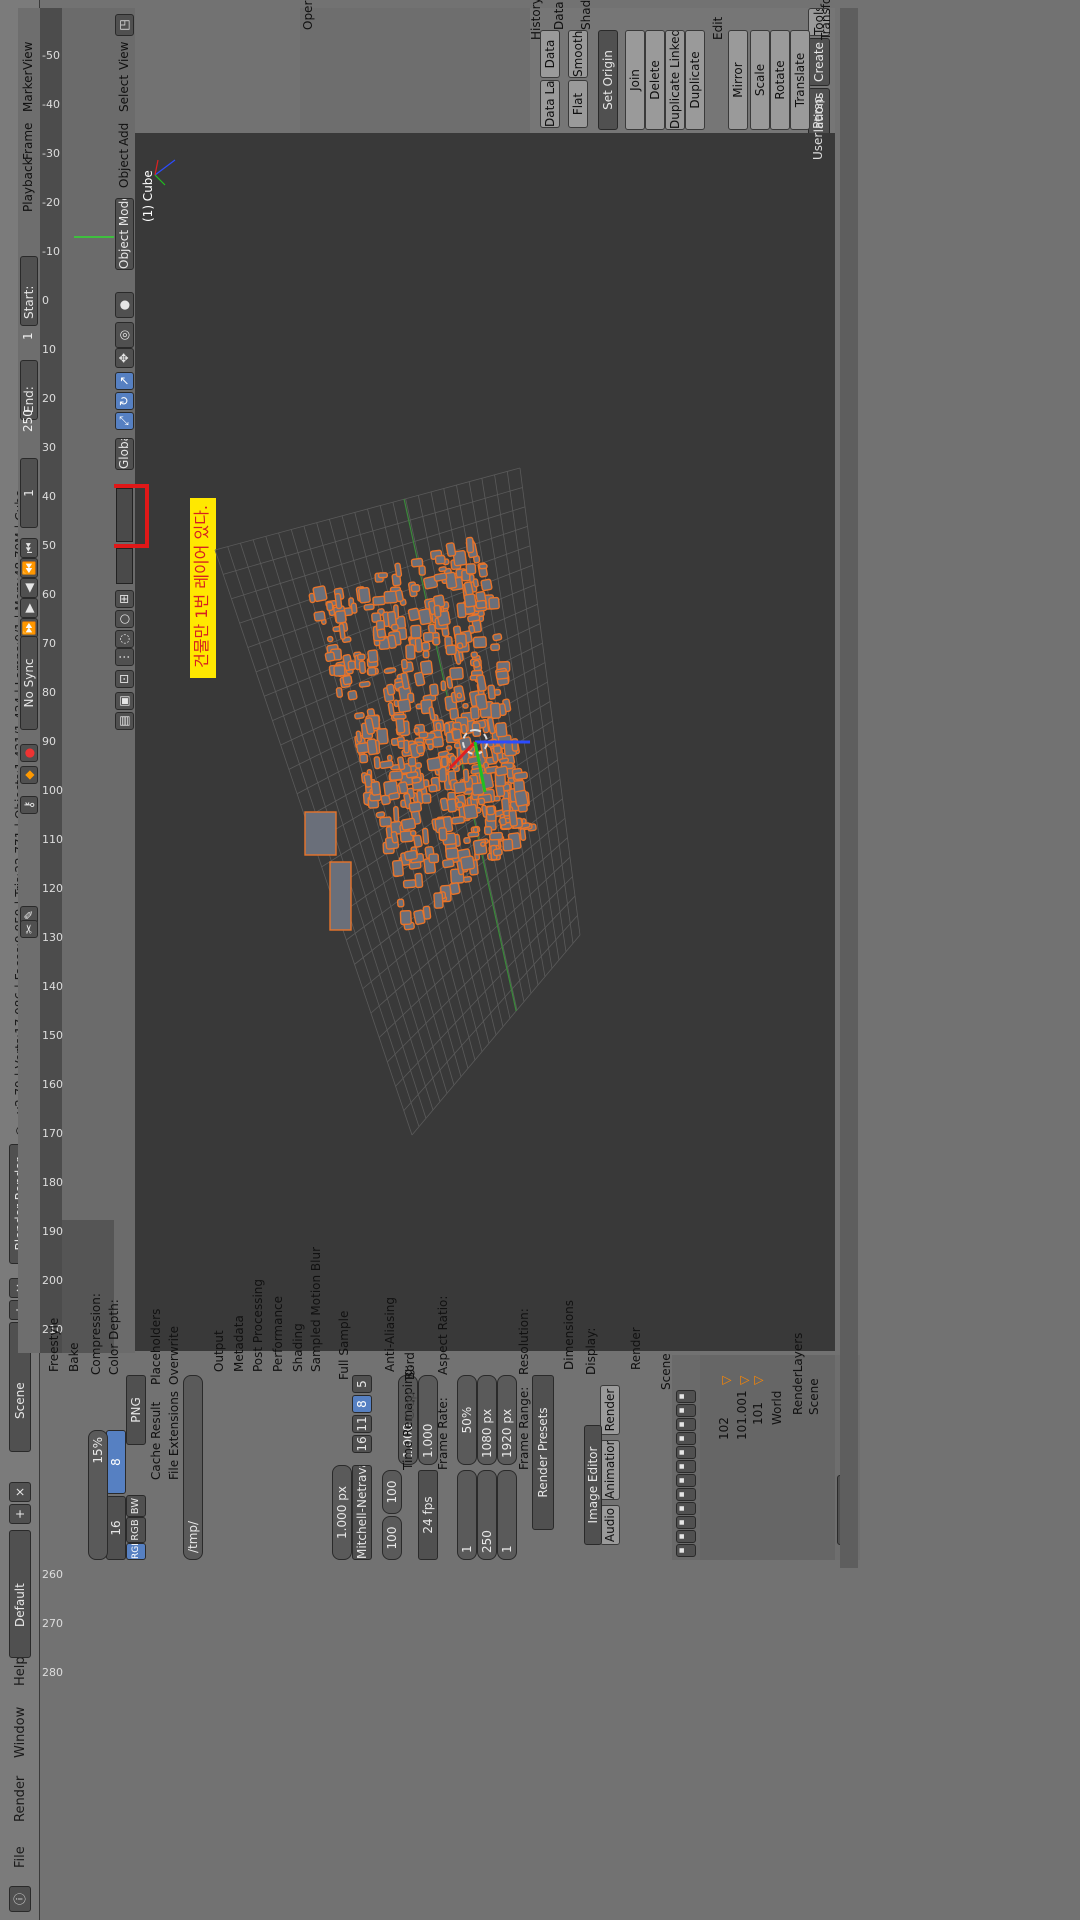  I want to click on end-frame-field: 250, so click(487, 1515).